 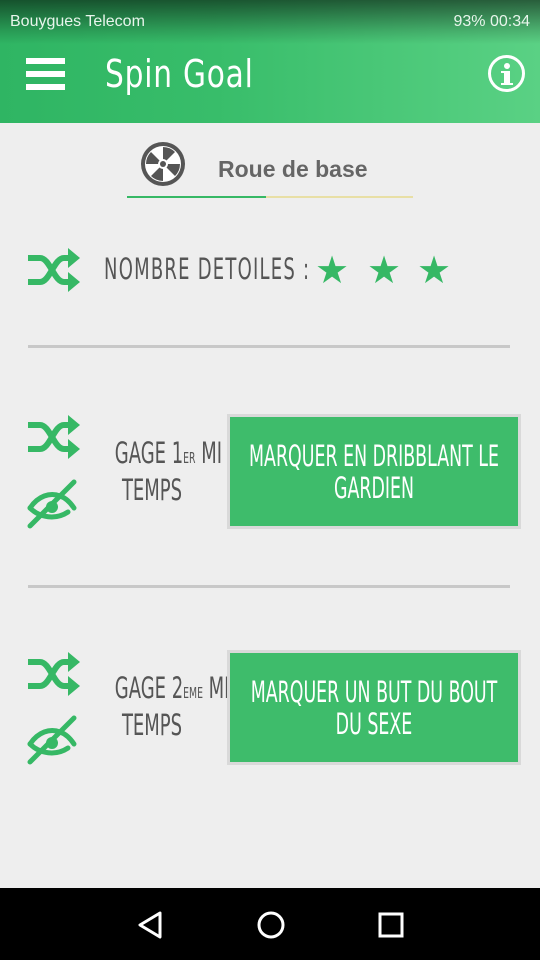 I want to click on recents-icon, so click(x=391, y=925).